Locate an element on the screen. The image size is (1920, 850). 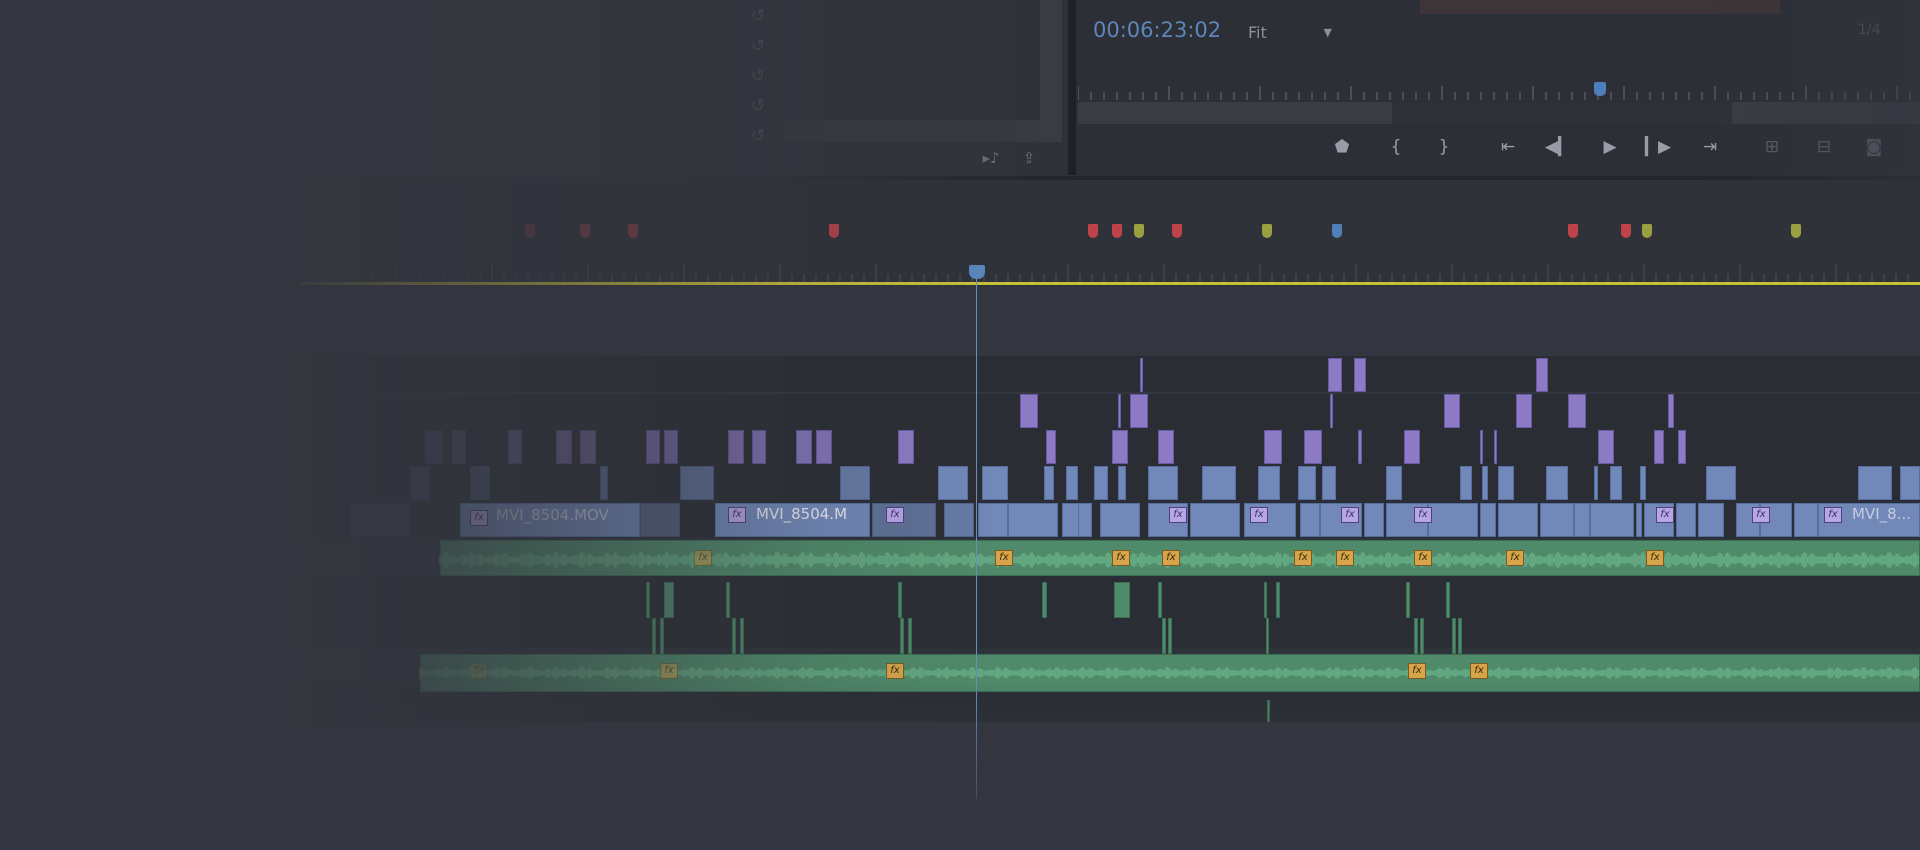
timeline-playhead-line is located at coordinates (976, 539).